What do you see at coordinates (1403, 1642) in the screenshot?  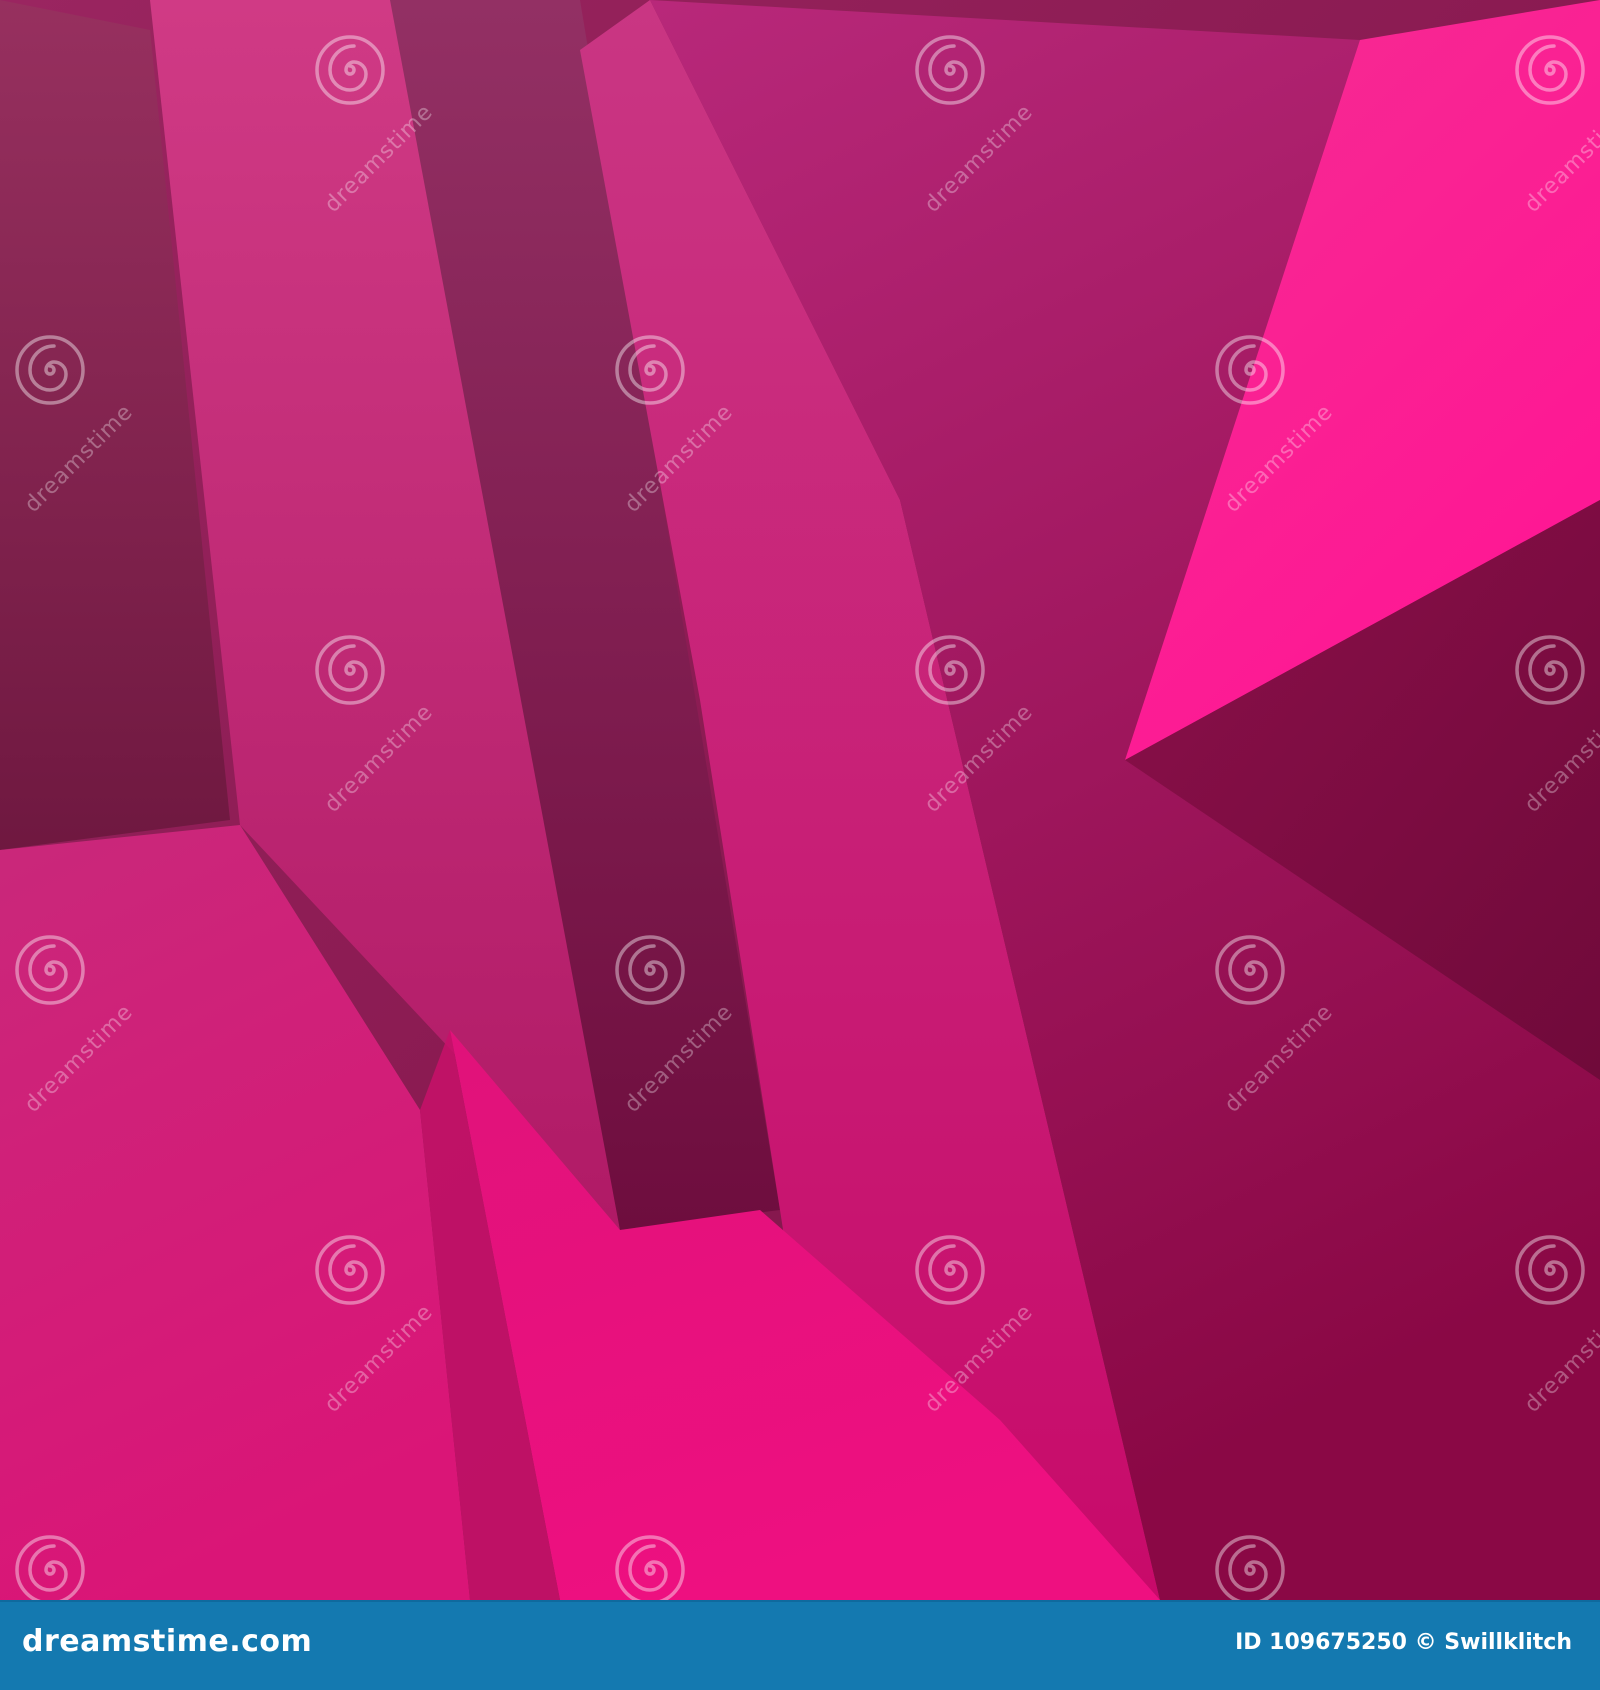 I see `image-id-credit: ID 109675250 © Swillklitch` at bounding box center [1403, 1642].